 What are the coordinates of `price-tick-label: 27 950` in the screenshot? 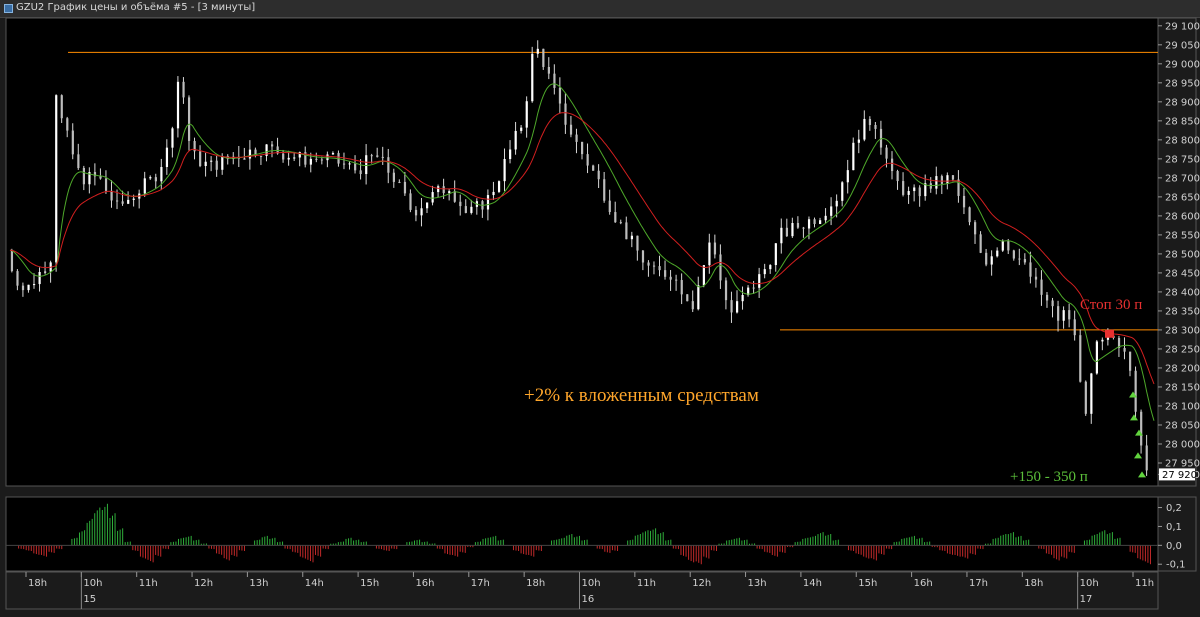 It's located at (1182, 463).